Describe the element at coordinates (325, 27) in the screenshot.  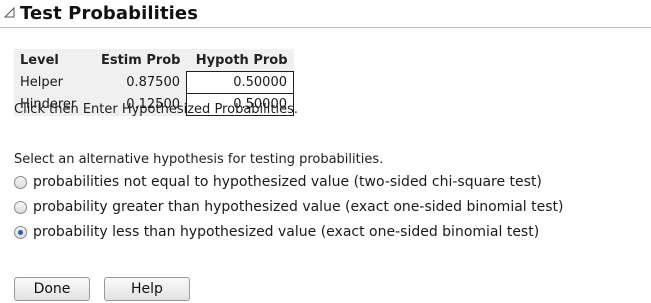
I see `header-divider` at that location.